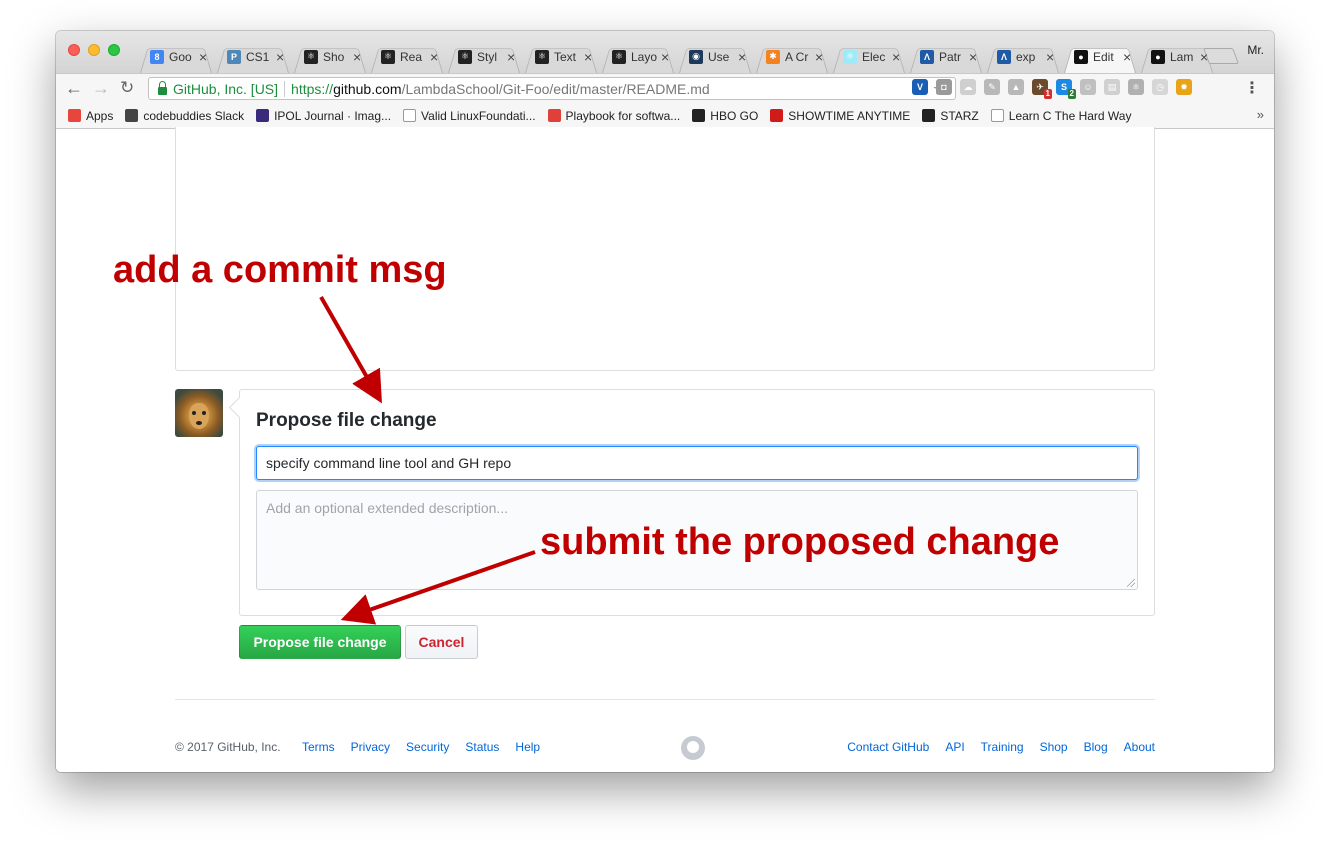  Describe the element at coordinates (318, 747) in the screenshot. I see `footer-link: Terms` at that location.